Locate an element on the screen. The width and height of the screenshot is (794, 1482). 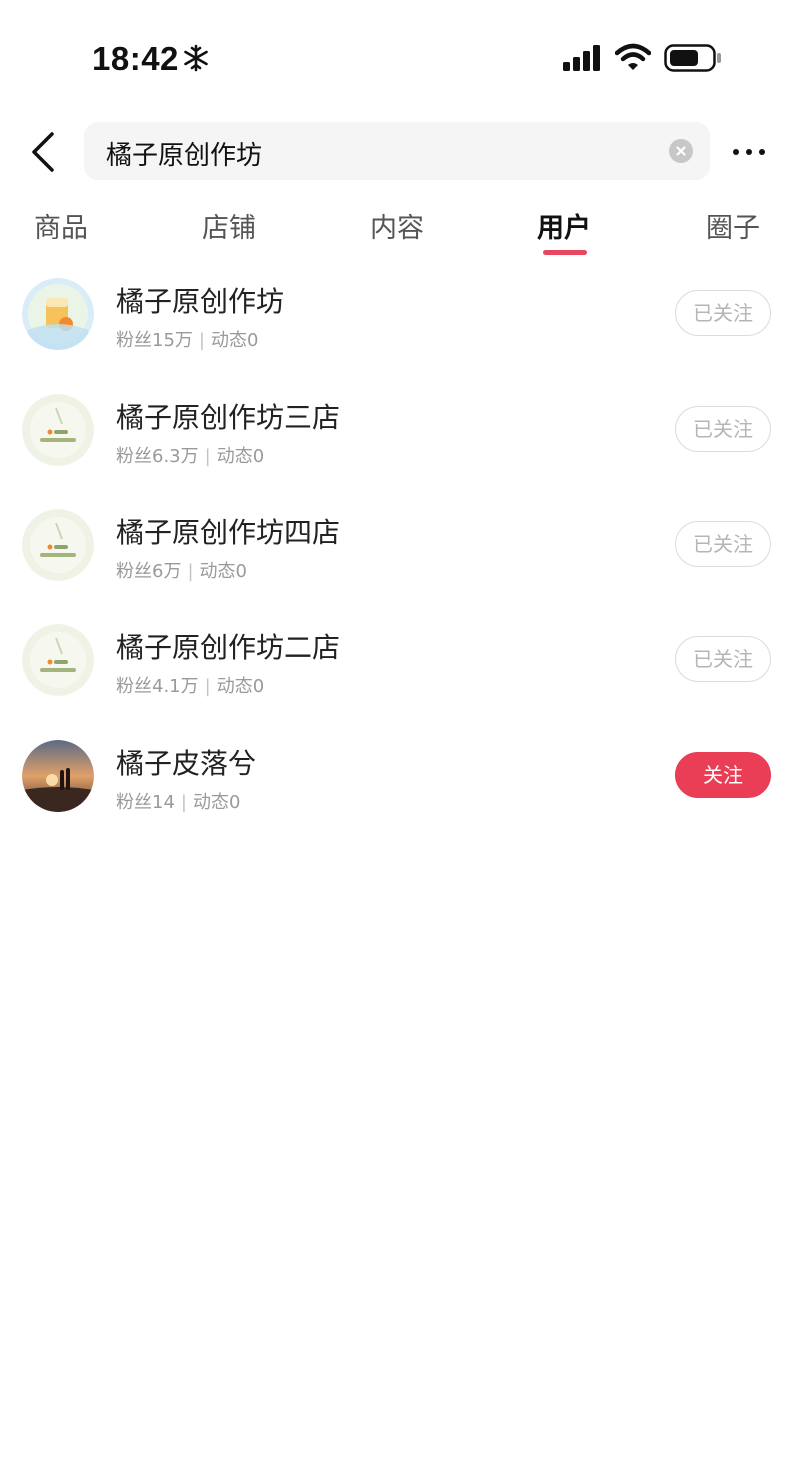
fans-count: 粉丝6.3万 is located at coordinates (157, 456).